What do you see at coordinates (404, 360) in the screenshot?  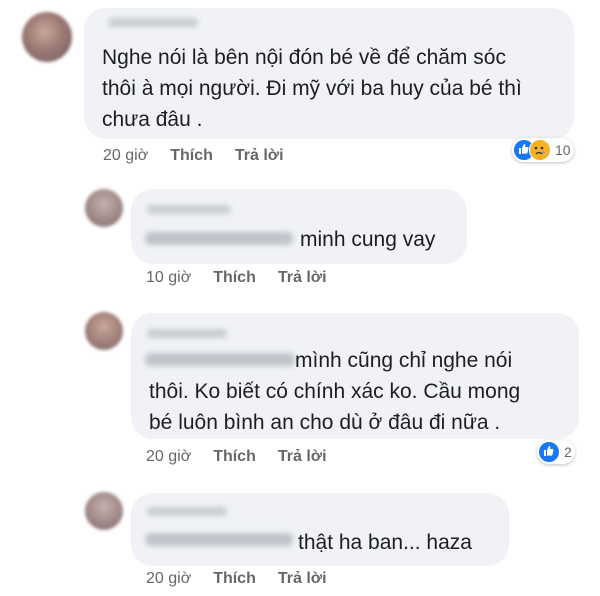 I see `comment-line: mình cũng chỉ nghe nói` at bounding box center [404, 360].